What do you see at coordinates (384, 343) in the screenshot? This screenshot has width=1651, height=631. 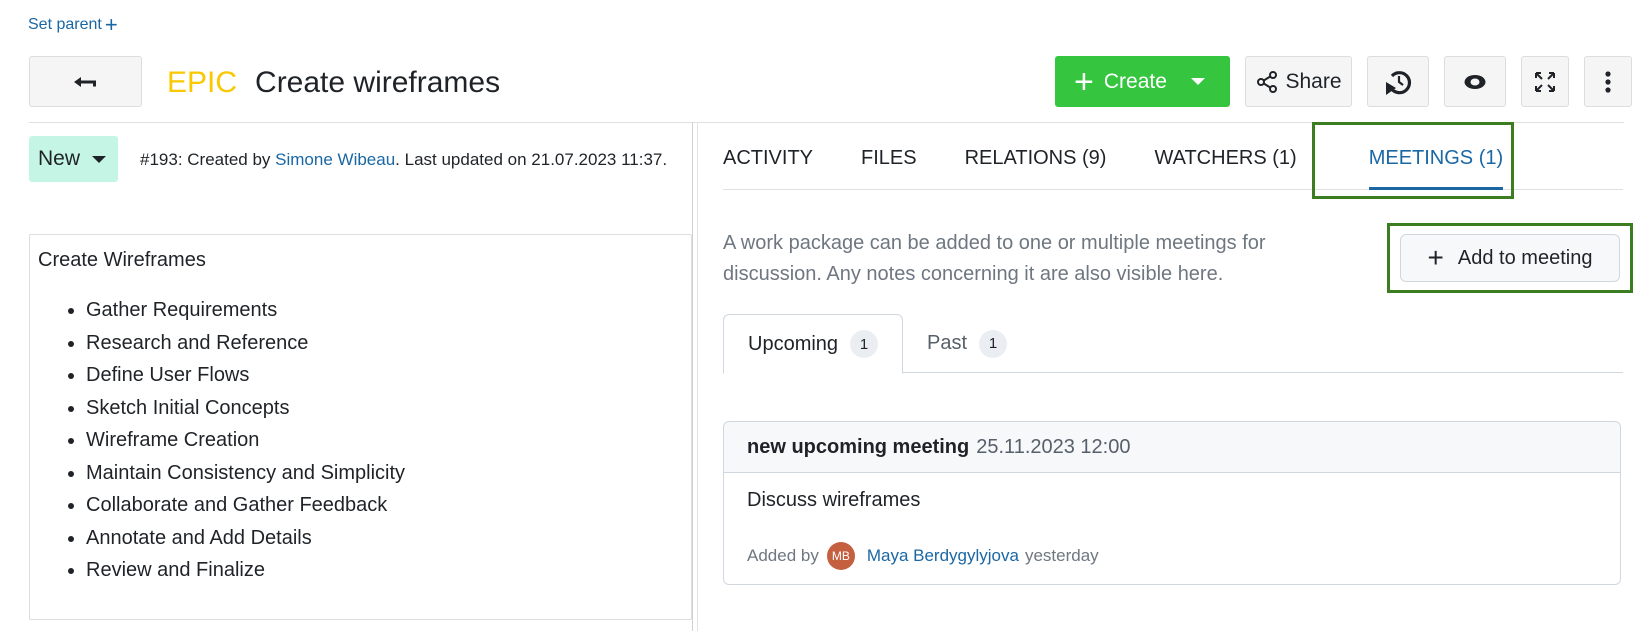 I see `list-item: Research and Reference` at bounding box center [384, 343].